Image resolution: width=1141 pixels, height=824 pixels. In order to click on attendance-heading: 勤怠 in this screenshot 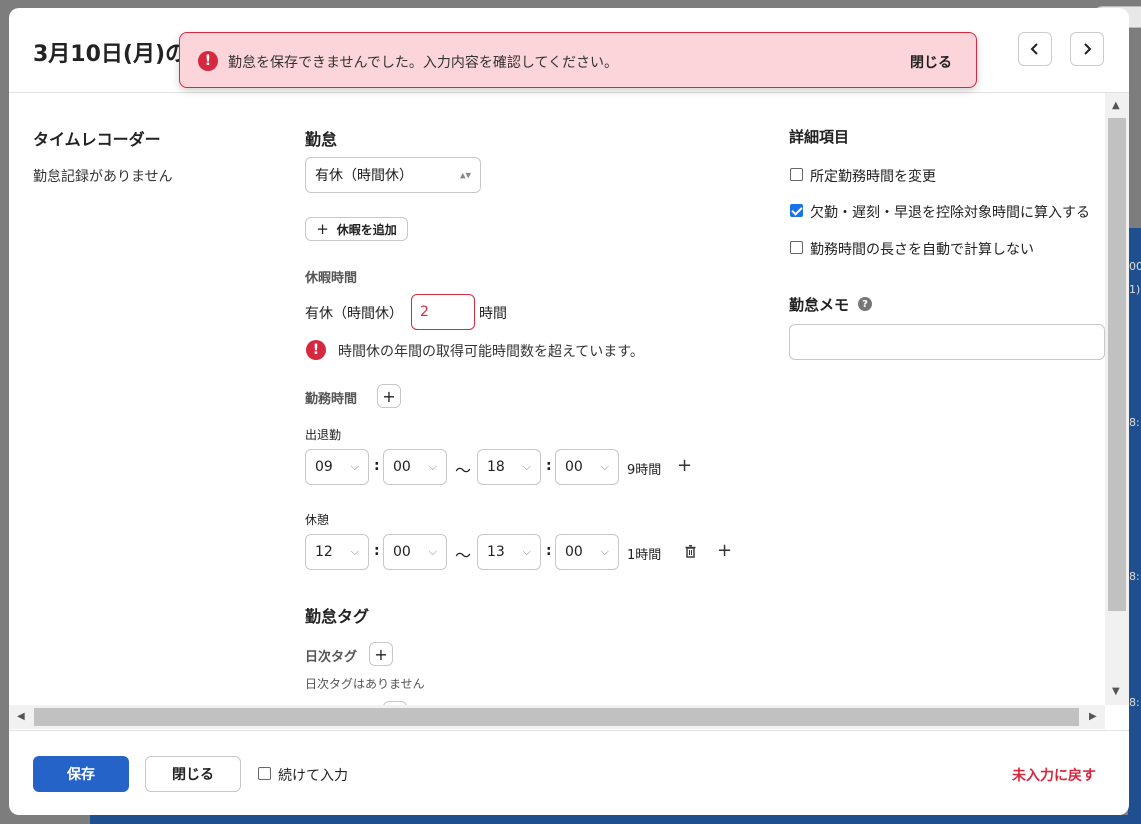, I will do `click(321, 139)`.